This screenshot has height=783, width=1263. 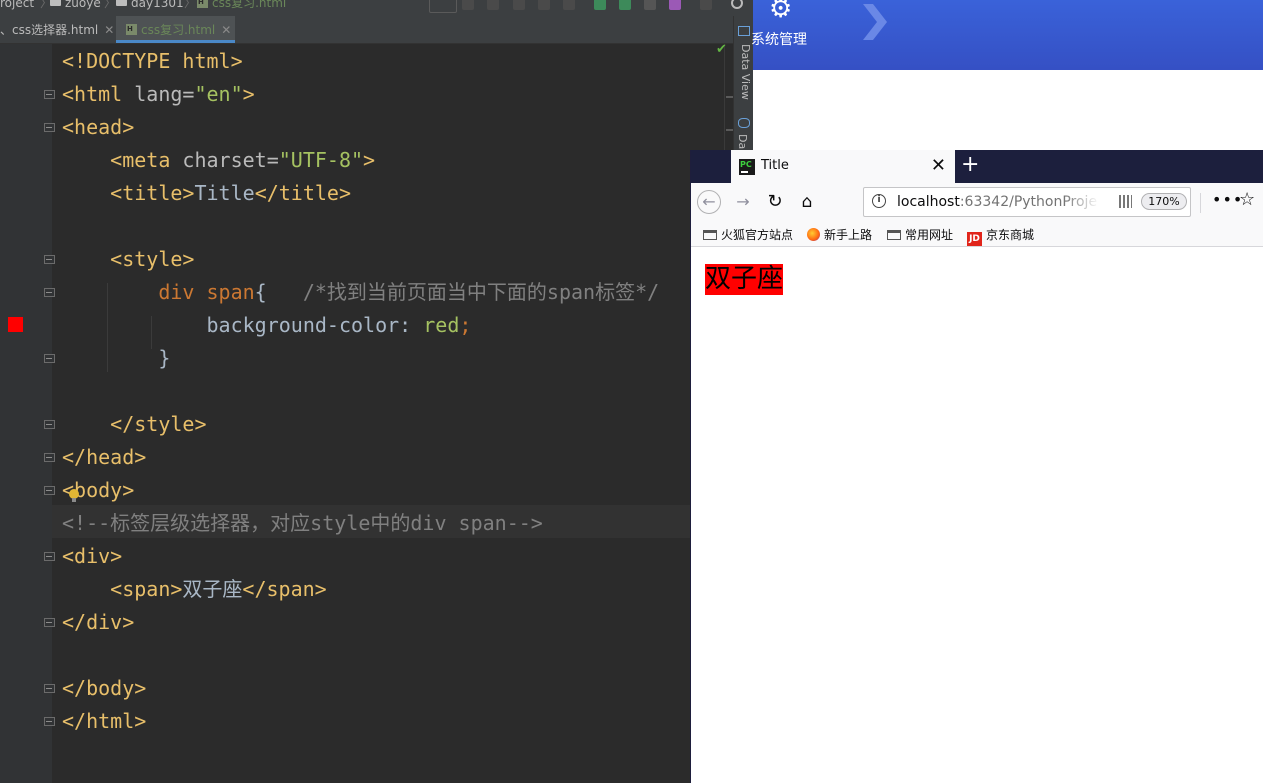 What do you see at coordinates (58, 29) in the screenshot?
I see `tab-css-selector: 、css选择器.html ✕` at bounding box center [58, 29].